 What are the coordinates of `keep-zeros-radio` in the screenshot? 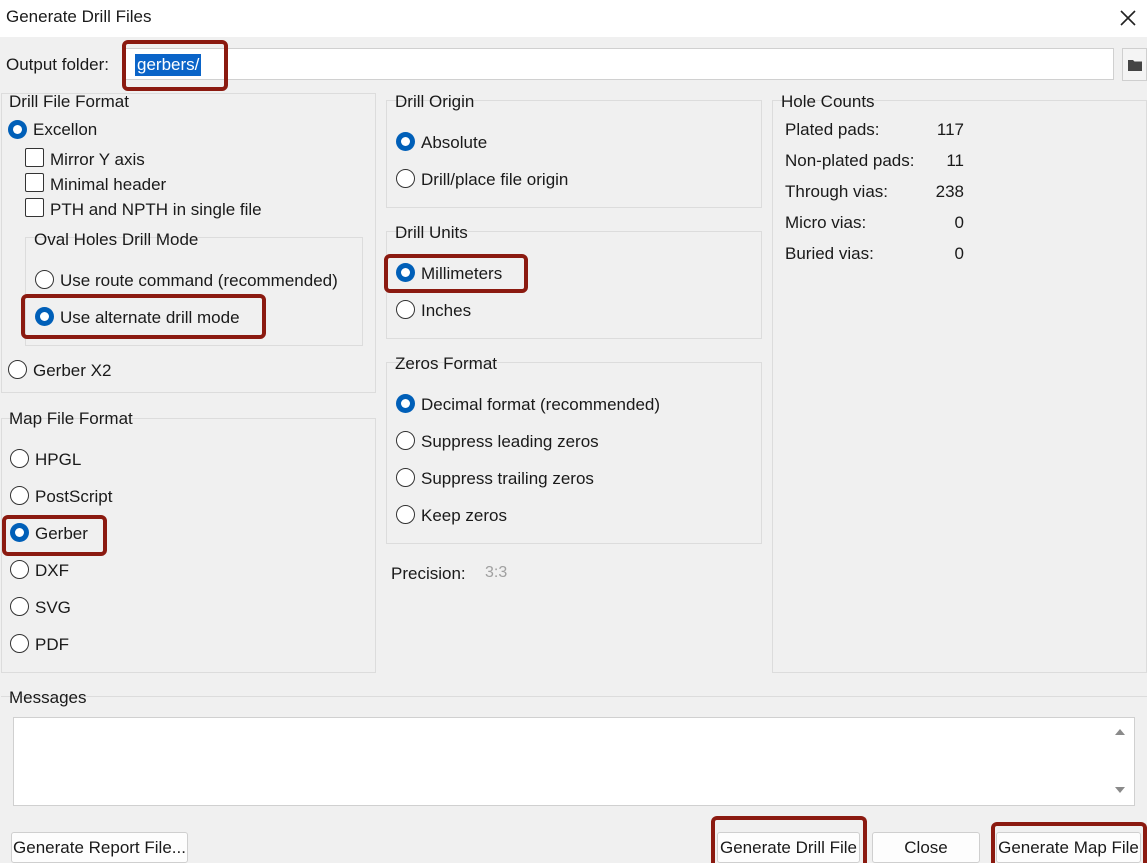 It's located at (405, 514).